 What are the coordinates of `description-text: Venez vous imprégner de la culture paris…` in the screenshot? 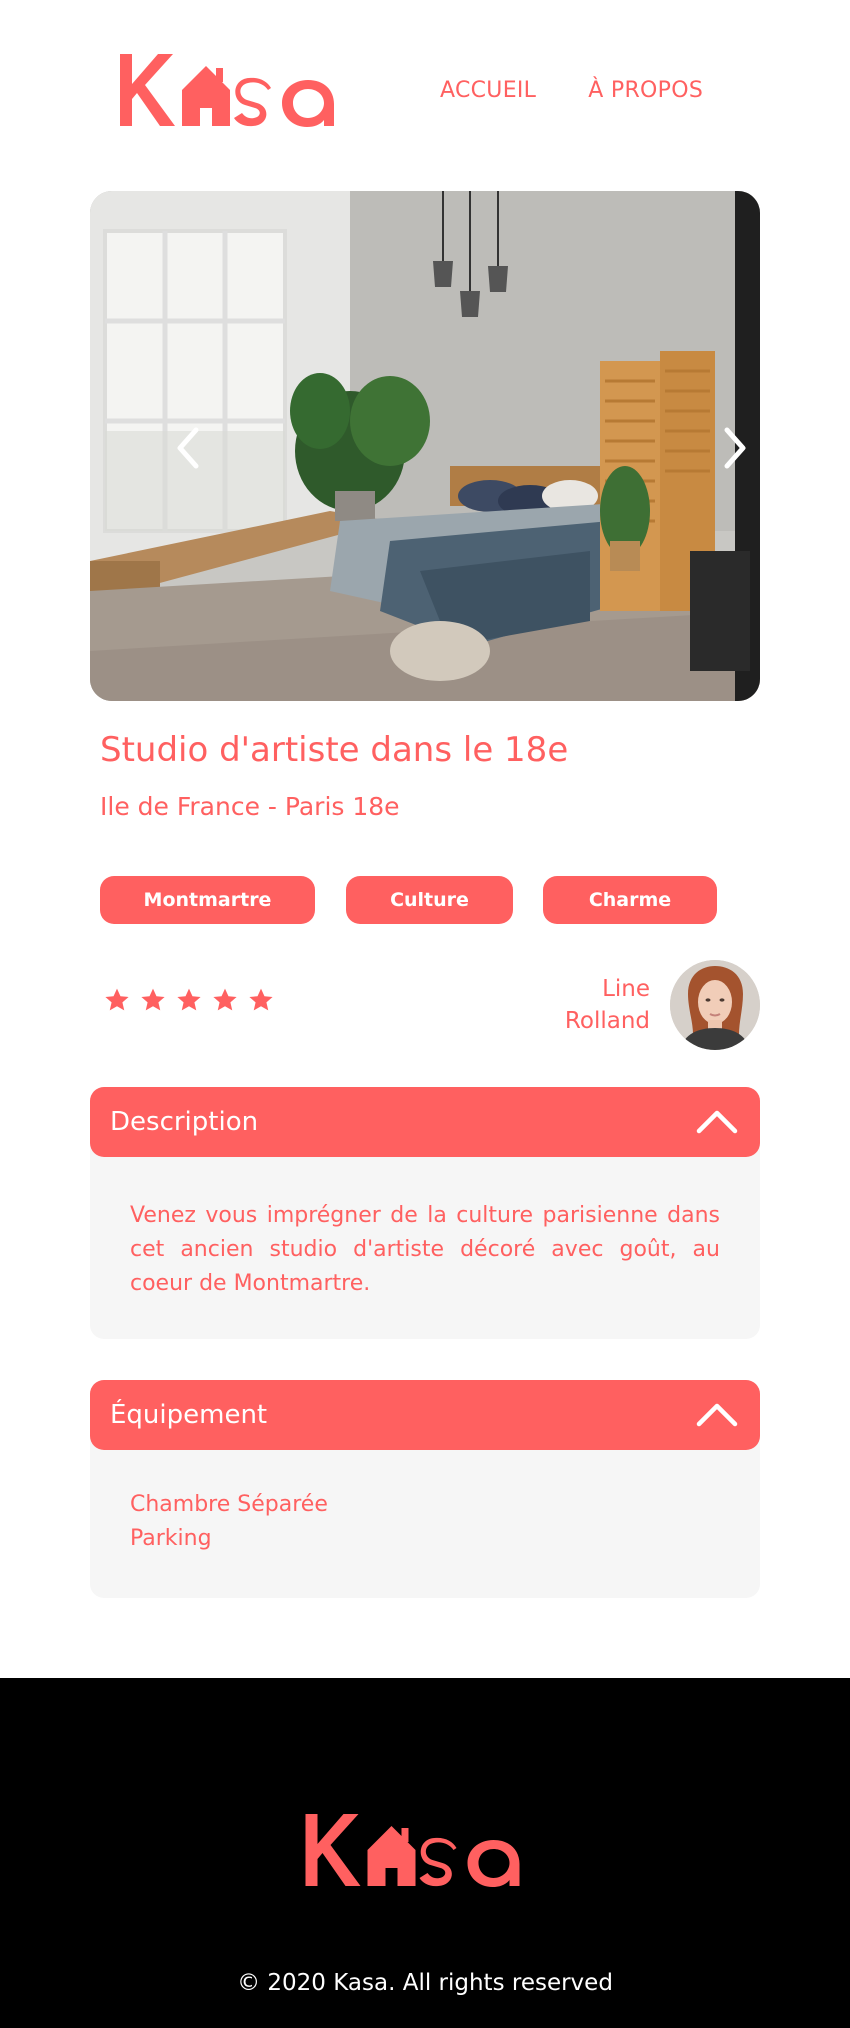 It's located at (425, 1249).